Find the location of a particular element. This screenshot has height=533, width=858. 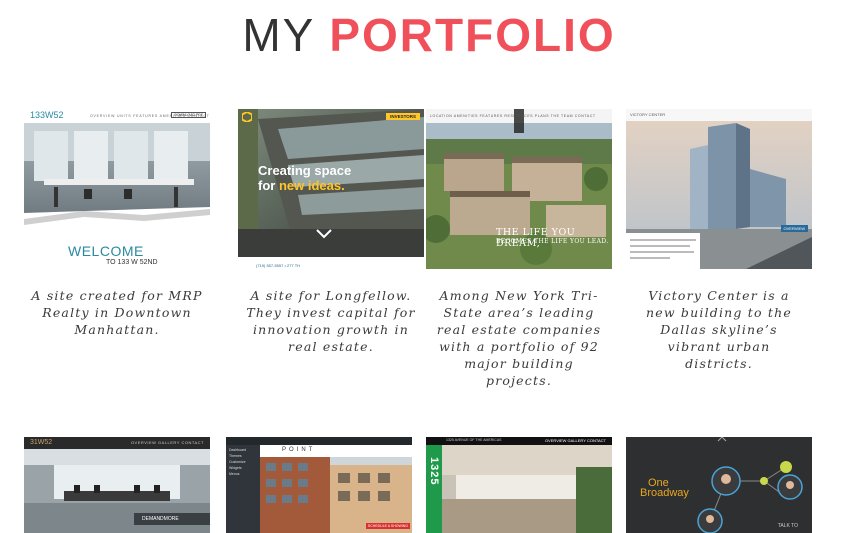

portfolio-card-one-broadway: One Broadway TALK TO is located at coordinates (719, 485).